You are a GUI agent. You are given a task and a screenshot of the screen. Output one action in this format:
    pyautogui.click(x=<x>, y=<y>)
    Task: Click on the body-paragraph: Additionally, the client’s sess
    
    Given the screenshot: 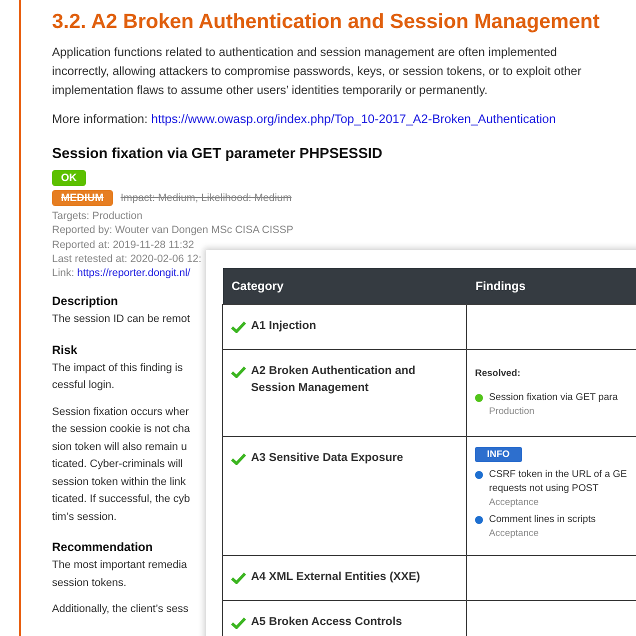 What is the action you would take?
    pyautogui.click(x=120, y=610)
    